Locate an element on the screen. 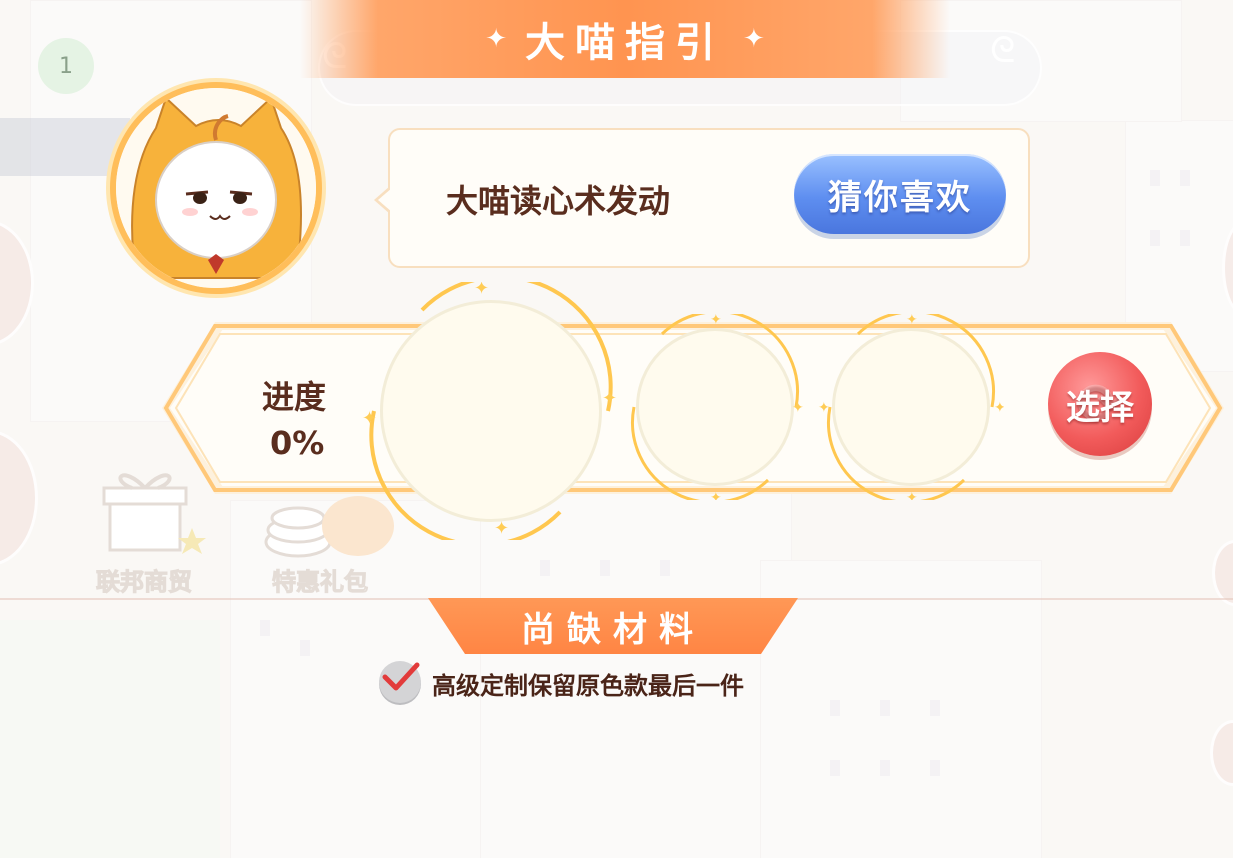 The width and height of the screenshot is (1233, 858). title-banner: ✦ 大喵指引 ✦ is located at coordinates (625, 39).